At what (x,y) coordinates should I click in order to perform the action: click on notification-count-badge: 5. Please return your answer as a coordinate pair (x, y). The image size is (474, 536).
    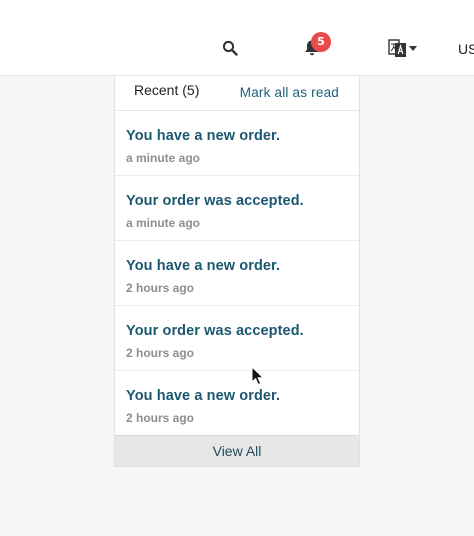
    Looking at the image, I should click on (321, 42).